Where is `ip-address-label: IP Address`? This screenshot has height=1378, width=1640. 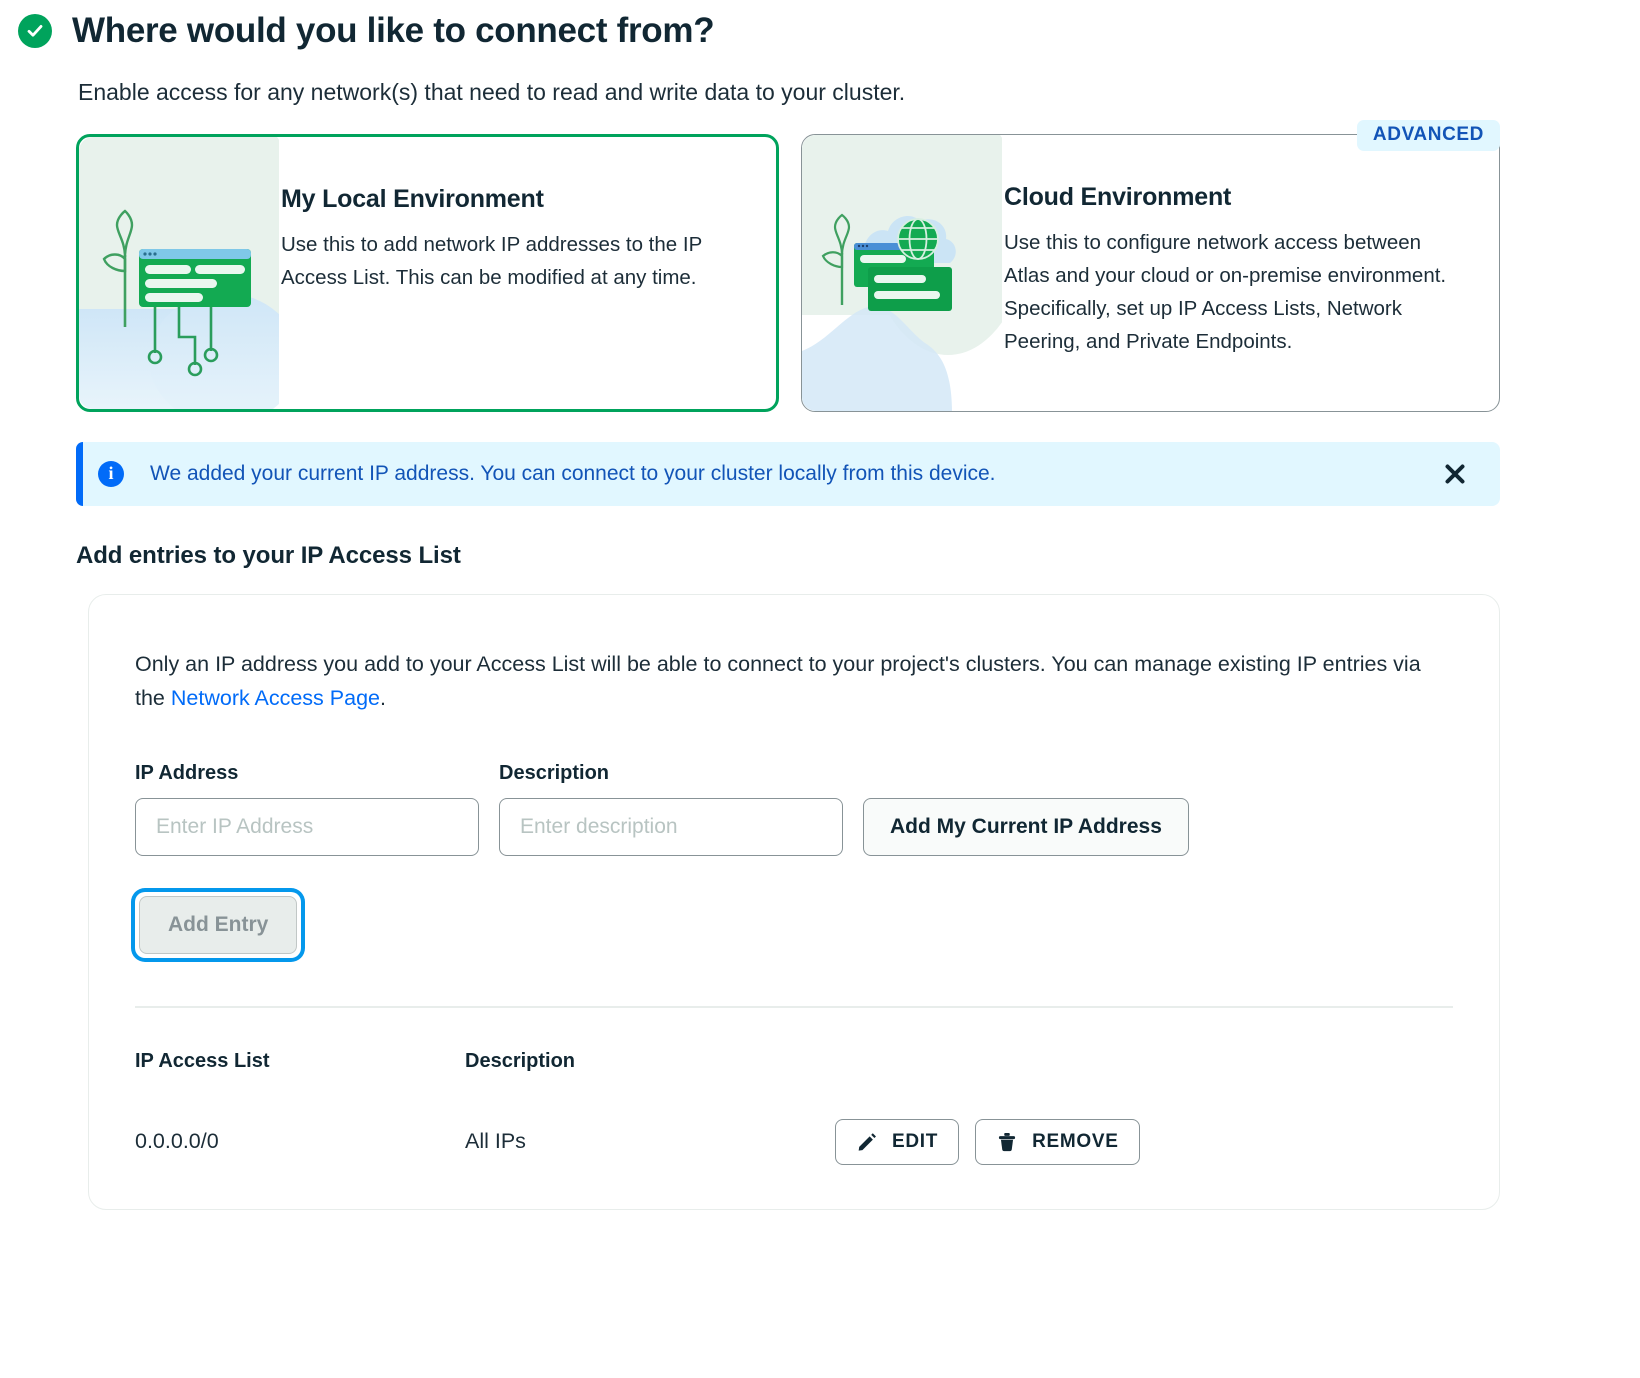 ip-address-label: IP Address is located at coordinates (187, 773).